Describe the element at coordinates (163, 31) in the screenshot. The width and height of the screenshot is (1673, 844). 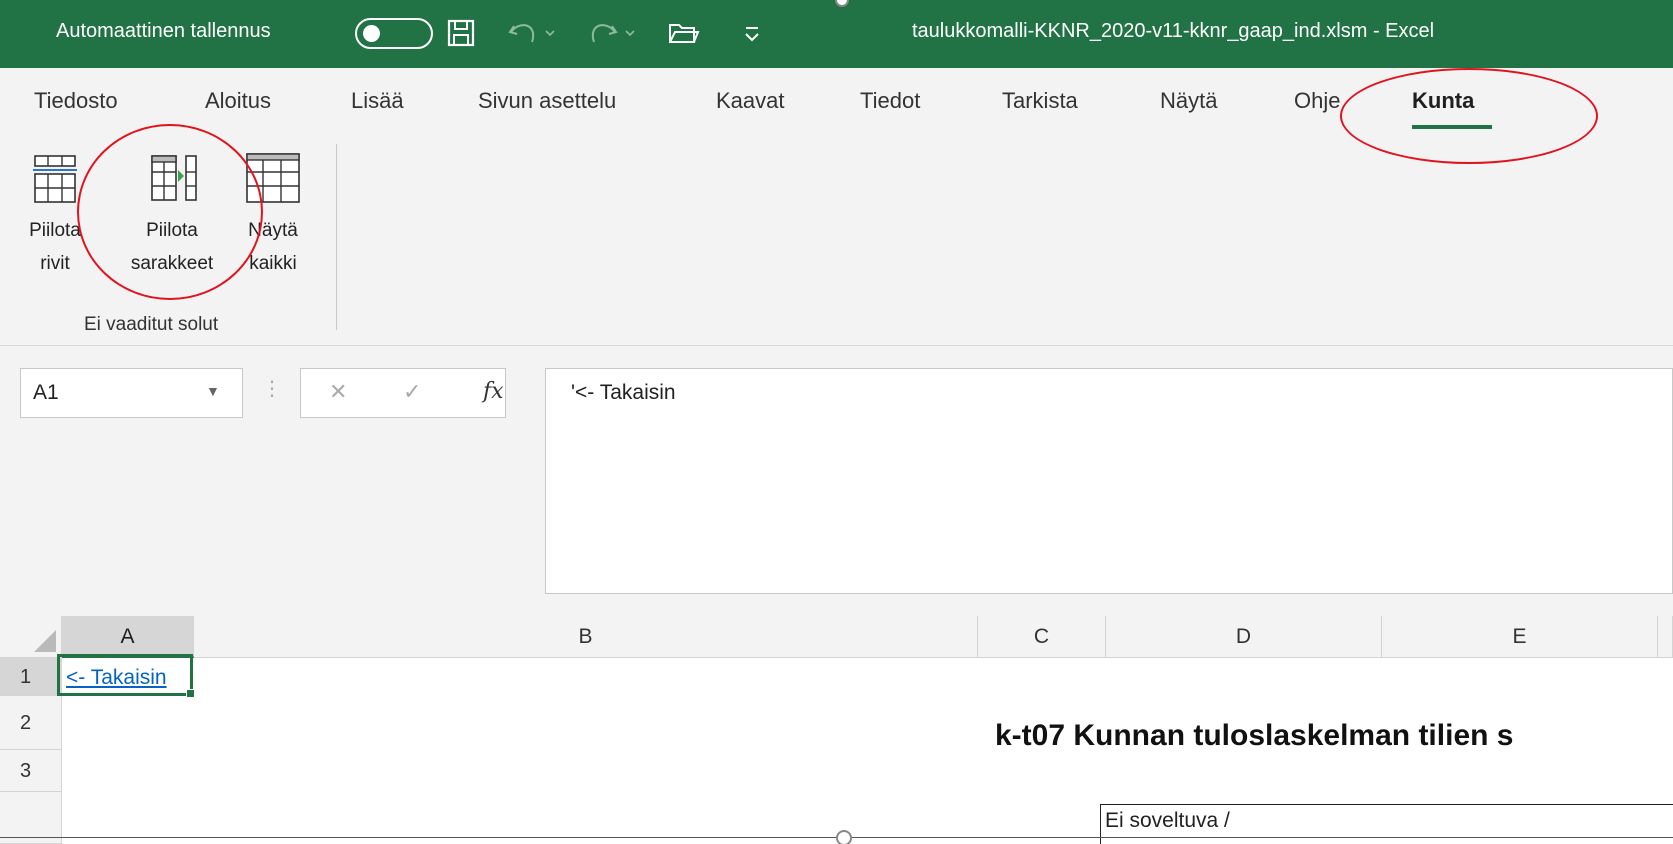
I see `autosave-label: Automaattinen tallennus` at that location.